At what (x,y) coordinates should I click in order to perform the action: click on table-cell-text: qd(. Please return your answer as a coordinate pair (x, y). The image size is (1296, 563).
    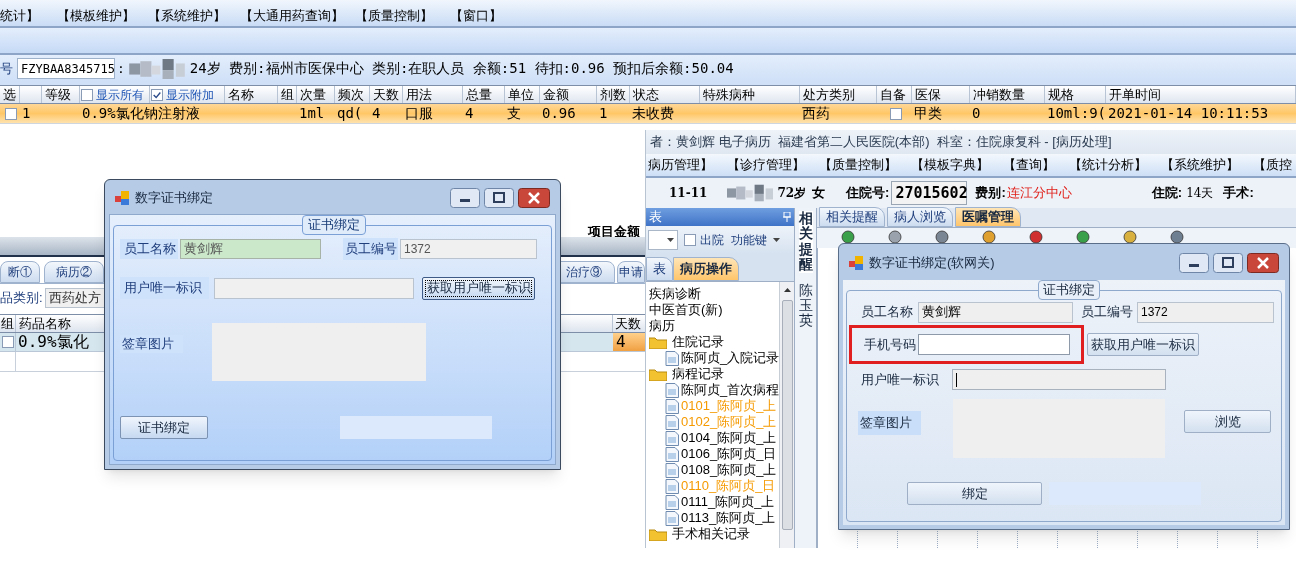
    Looking at the image, I should click on (350, 113).